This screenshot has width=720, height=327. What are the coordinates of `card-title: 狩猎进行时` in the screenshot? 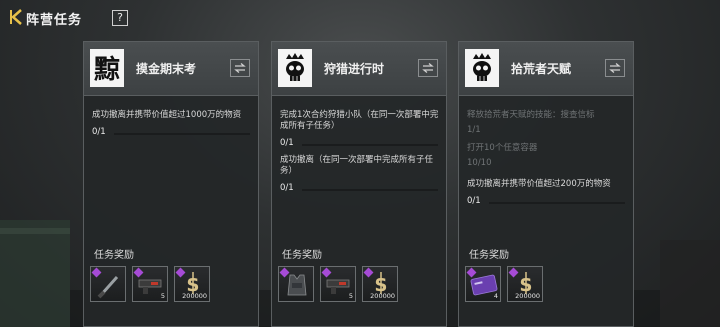 It's located at (354, 69).